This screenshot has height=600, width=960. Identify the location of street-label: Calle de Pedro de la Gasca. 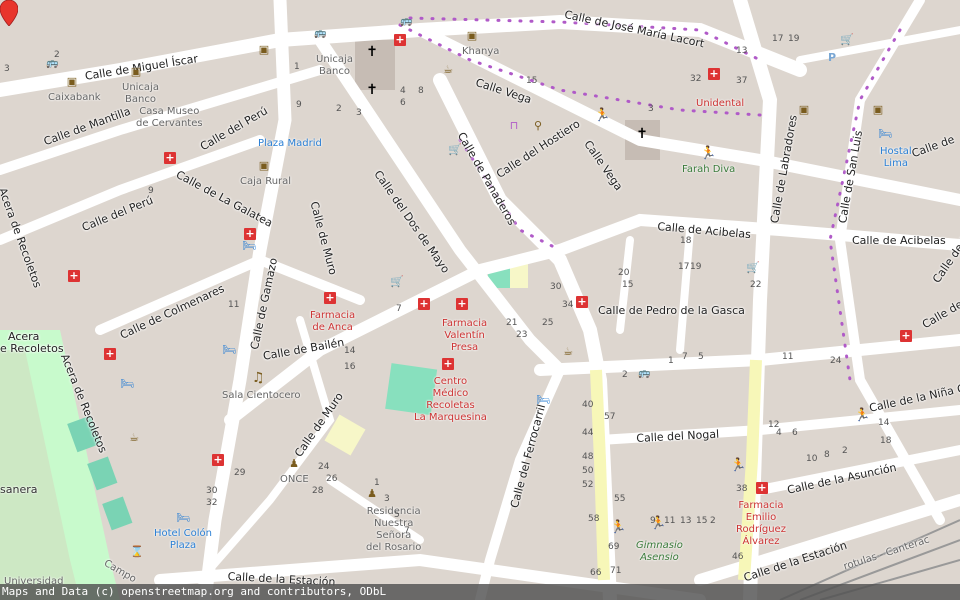
(671, 310).